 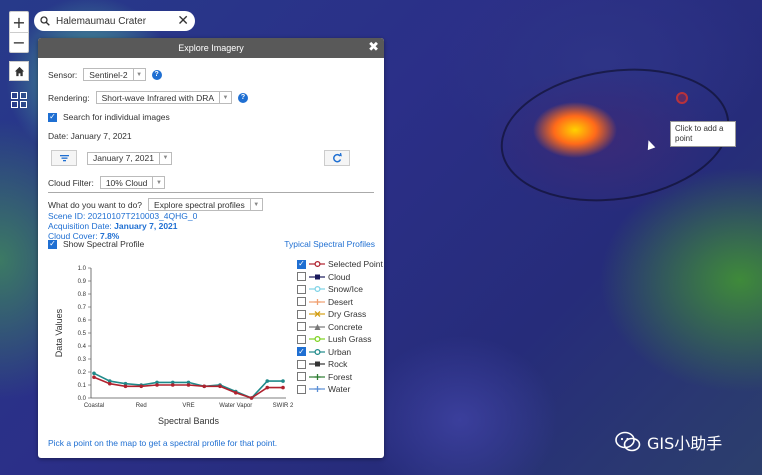 What do you see at coordinates (82, 269) in the screenshot?
I see `y-tick-label: 1.0` at bounding box center [82, 269].